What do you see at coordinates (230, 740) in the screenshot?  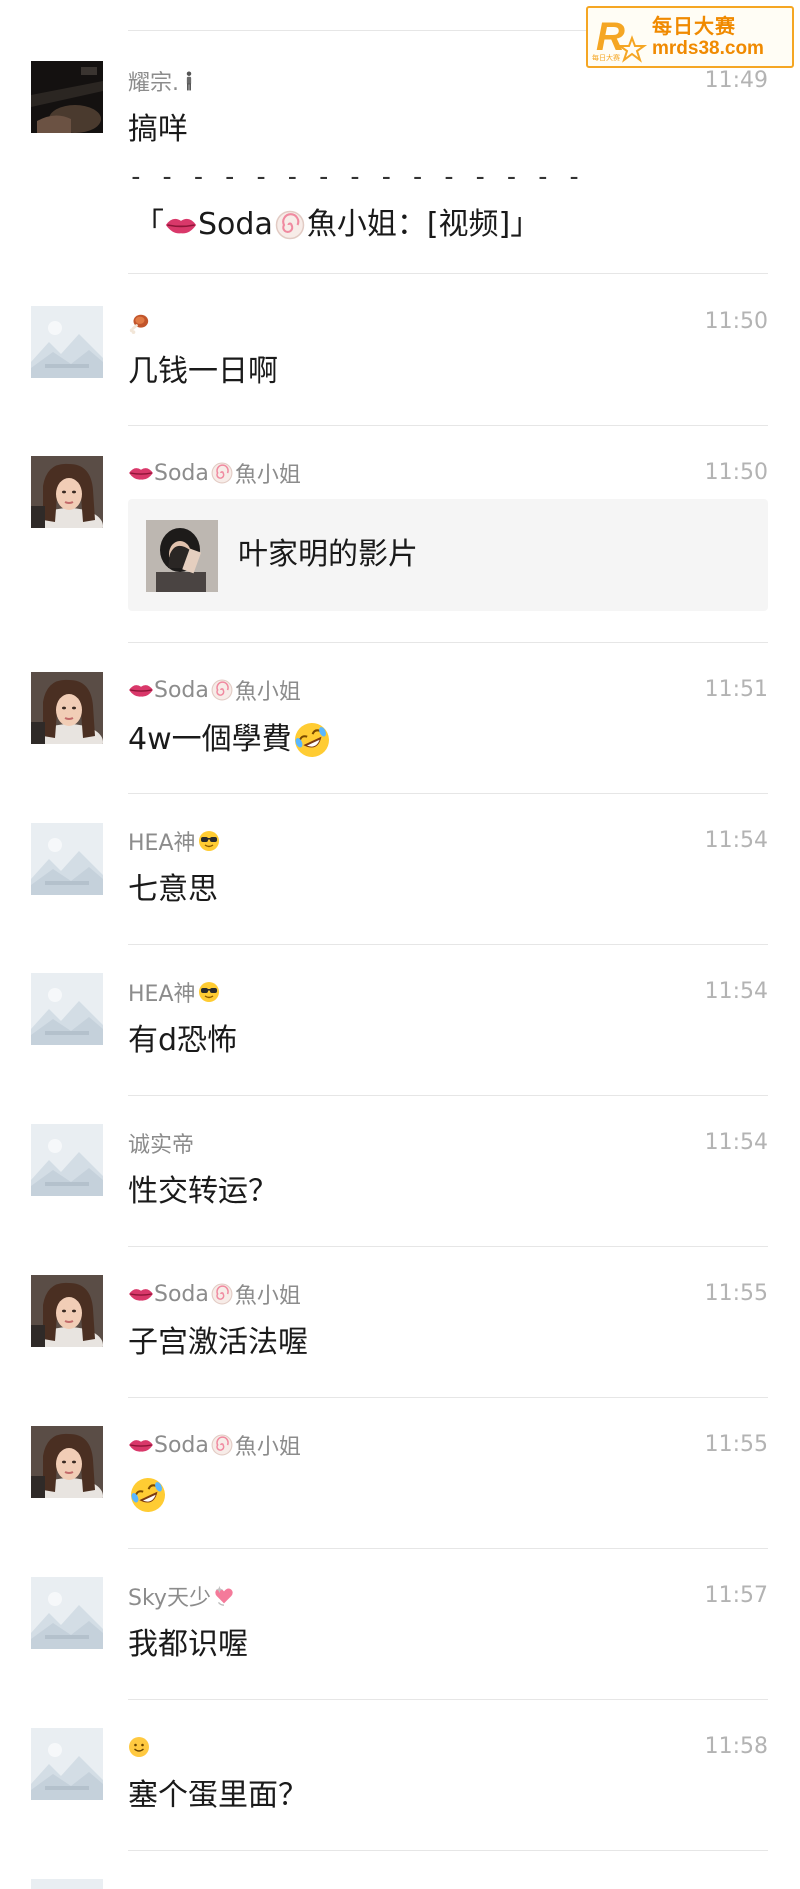 I see `message-text: 4w一個學費` at bounding box center [230, 740].